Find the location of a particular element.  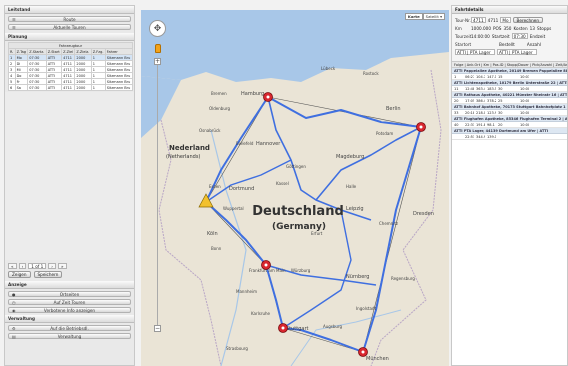

start-time-field: 07:30 is located at coordinates (519, 36).